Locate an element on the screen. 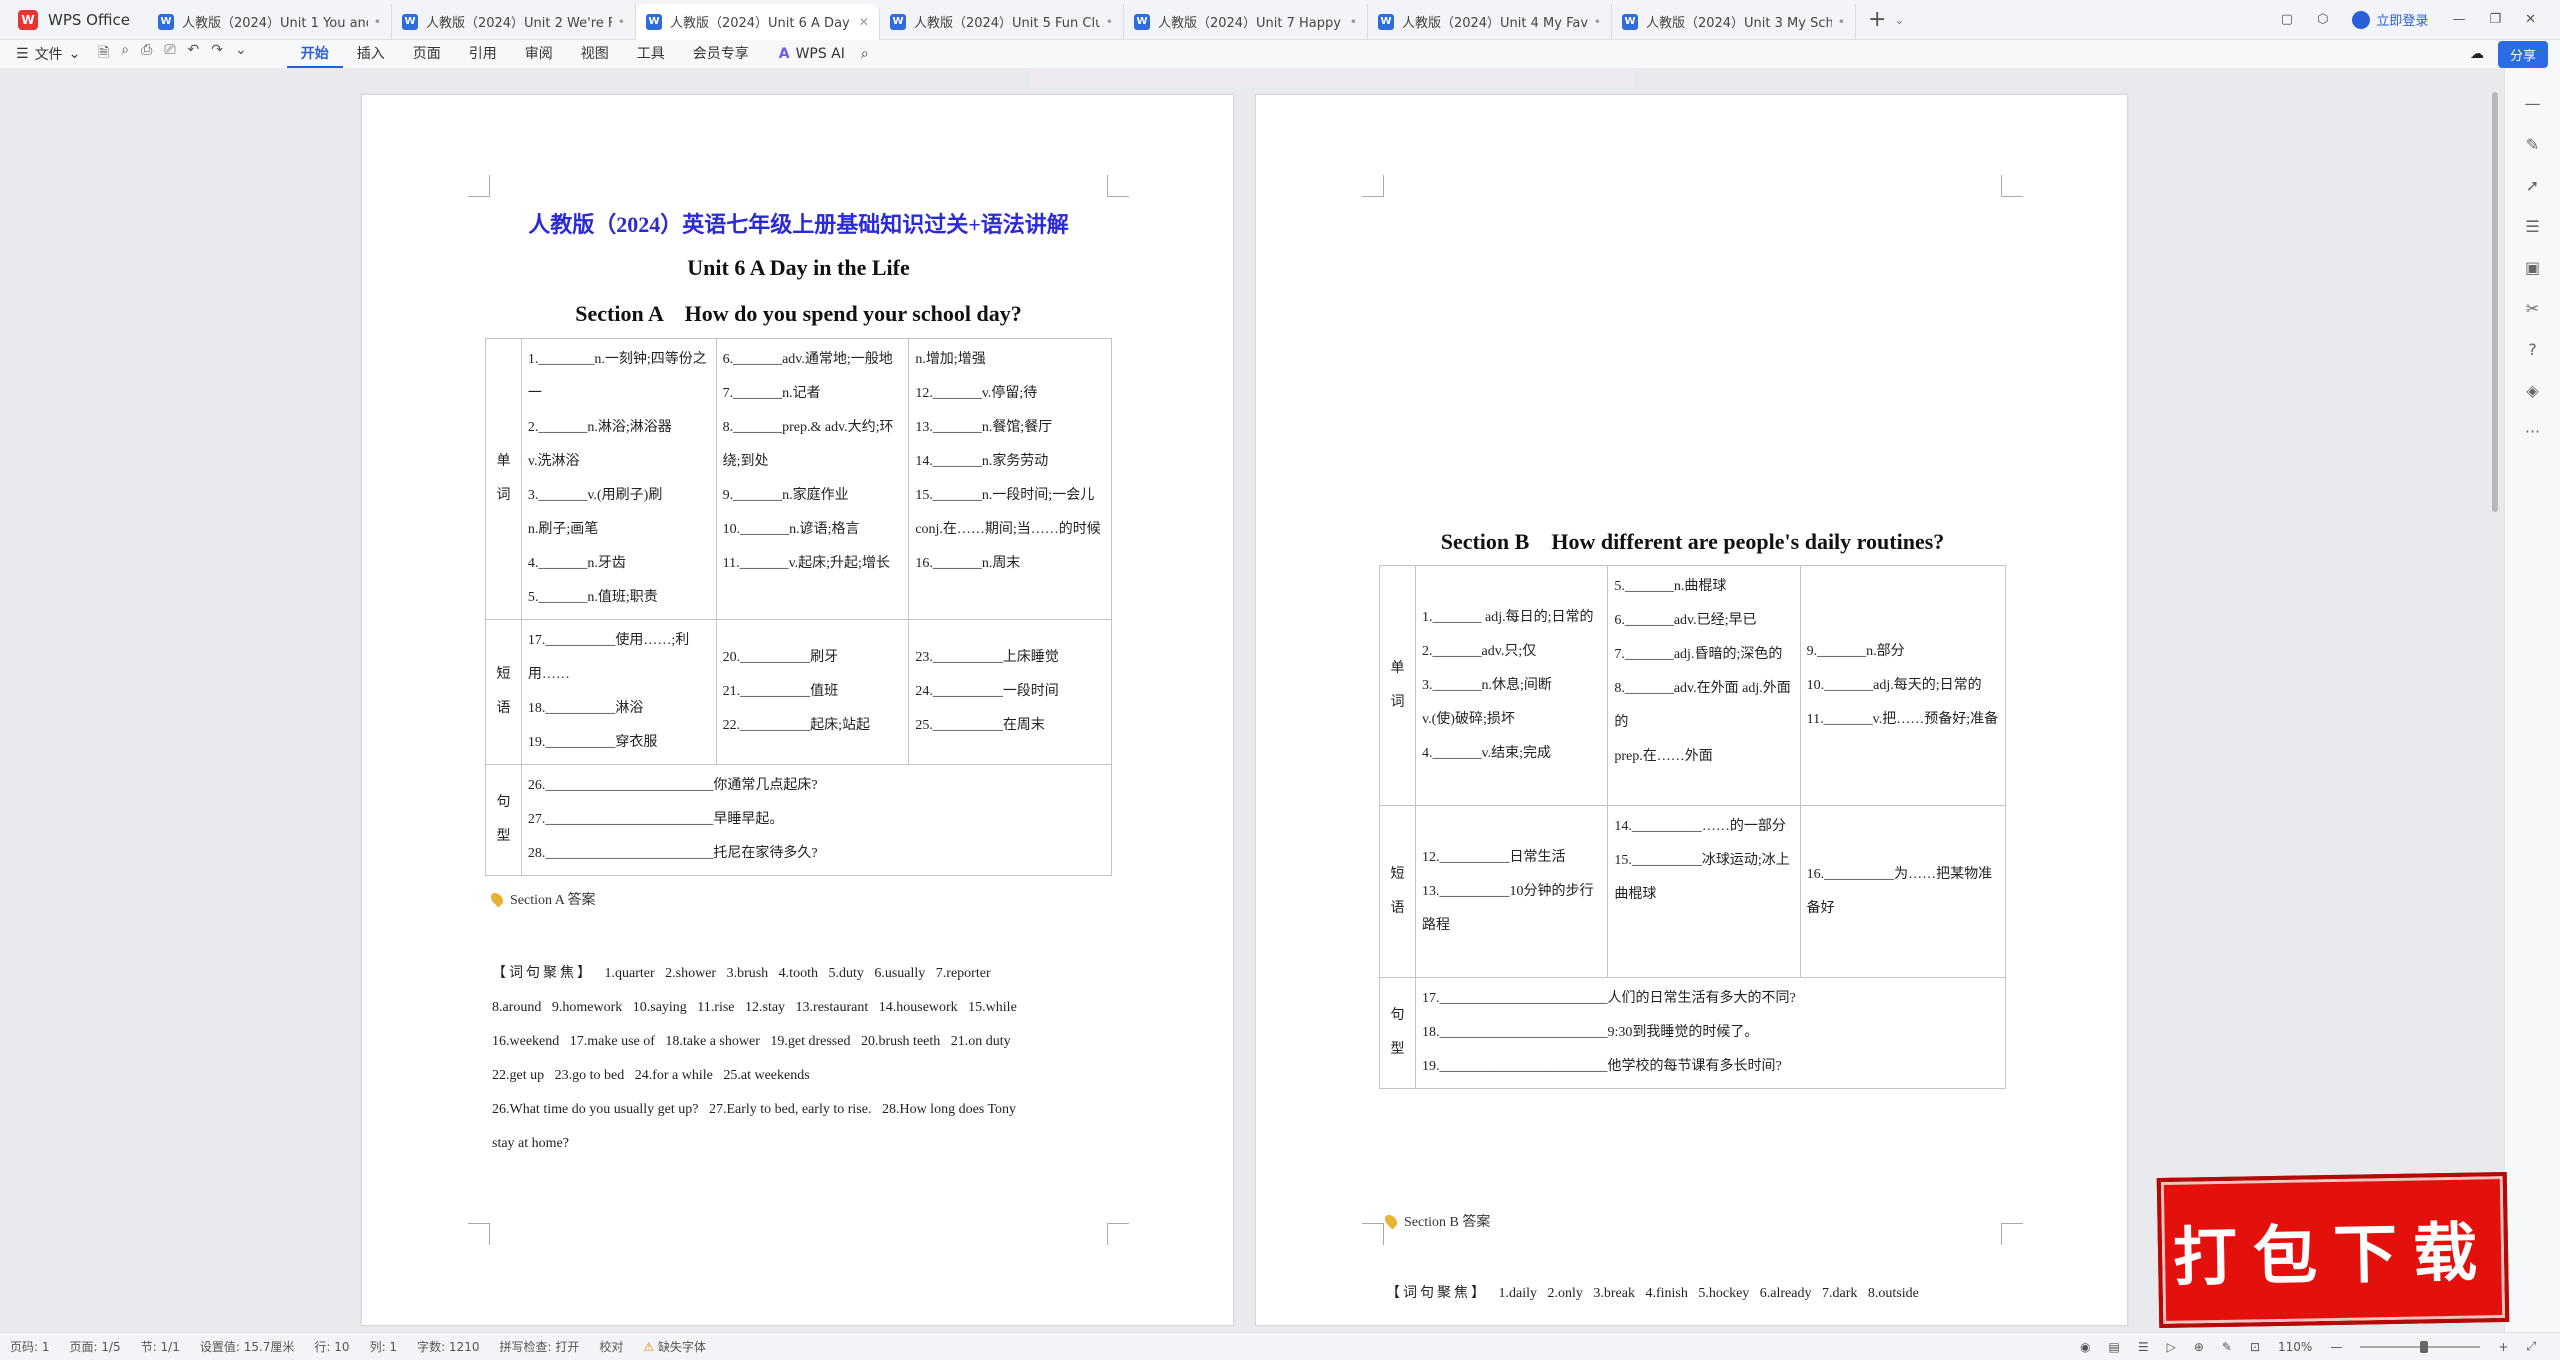 The height and width of the screenshot is (1360, 2560). missing-font-label: 缺失字体 is located at coordinates (681, 1347).